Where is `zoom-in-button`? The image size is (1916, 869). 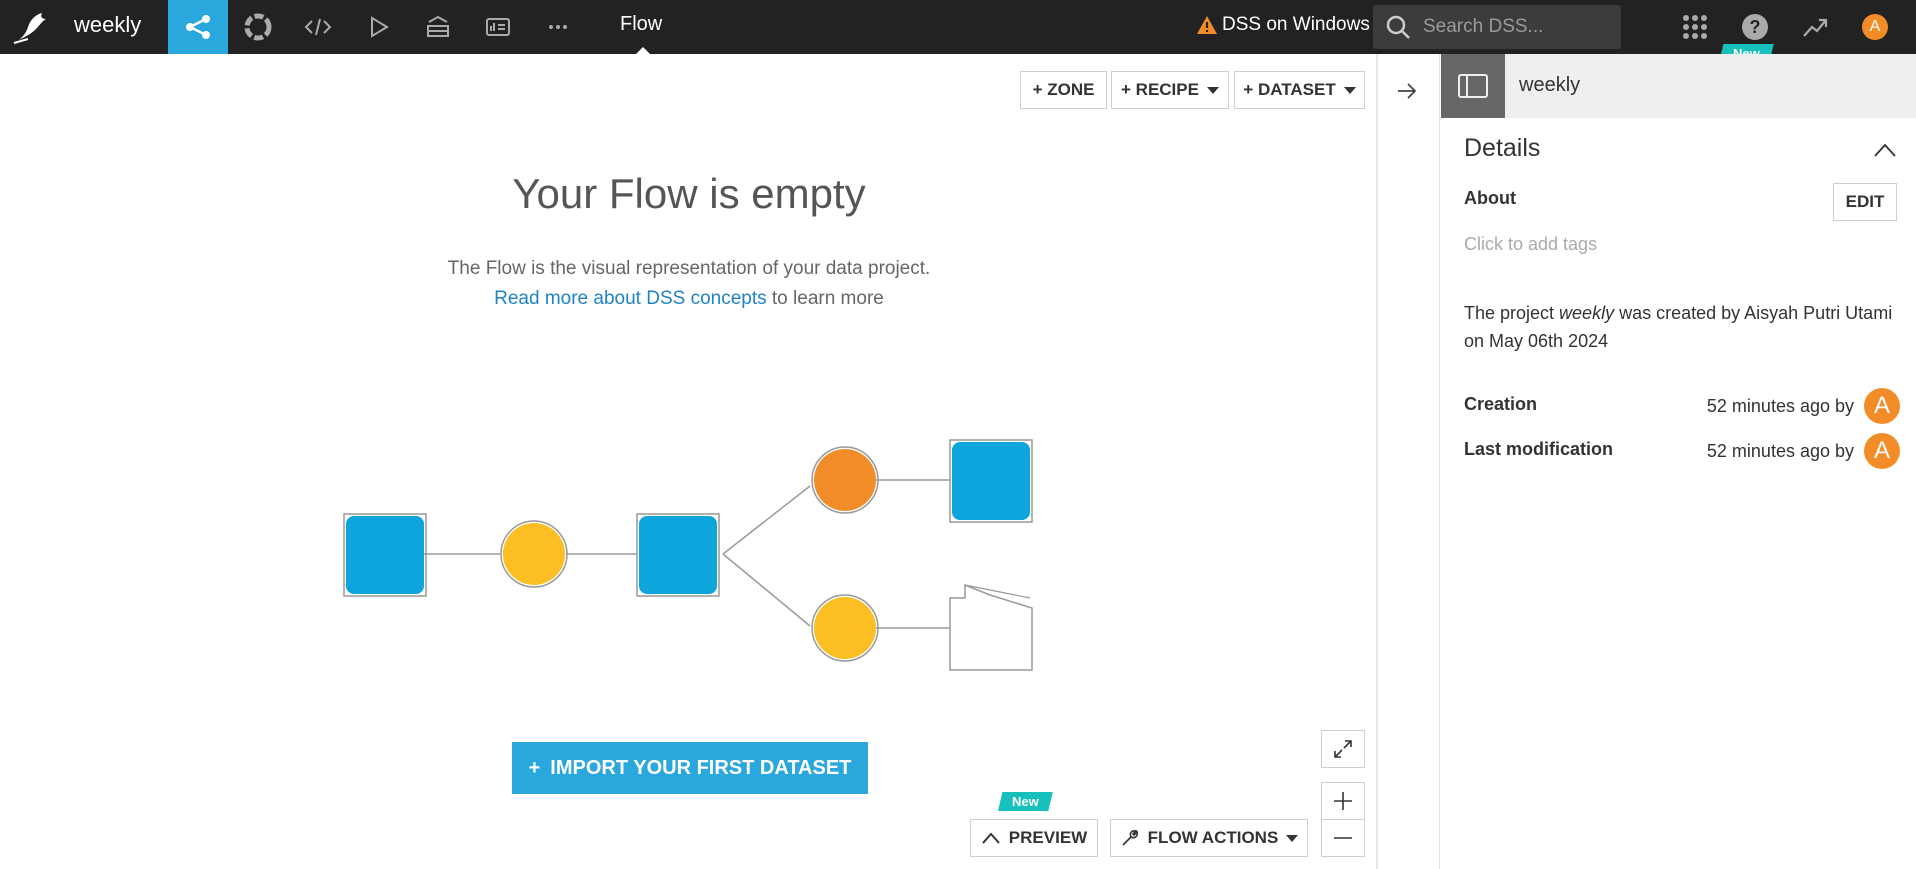 zoom-in-button is located at coordinates (1343, 801).